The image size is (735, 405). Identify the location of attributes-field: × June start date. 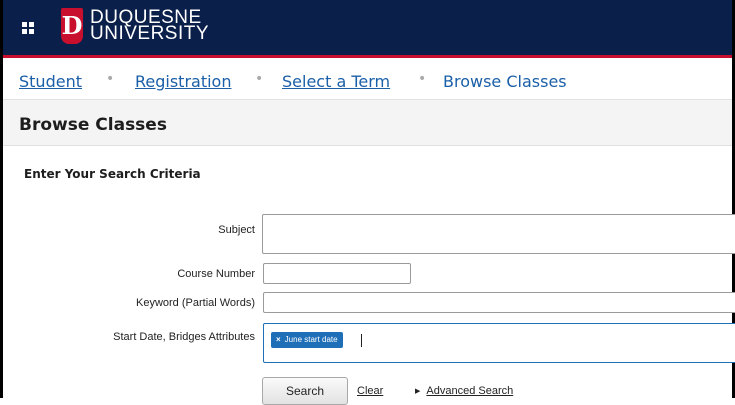
(499, 343).